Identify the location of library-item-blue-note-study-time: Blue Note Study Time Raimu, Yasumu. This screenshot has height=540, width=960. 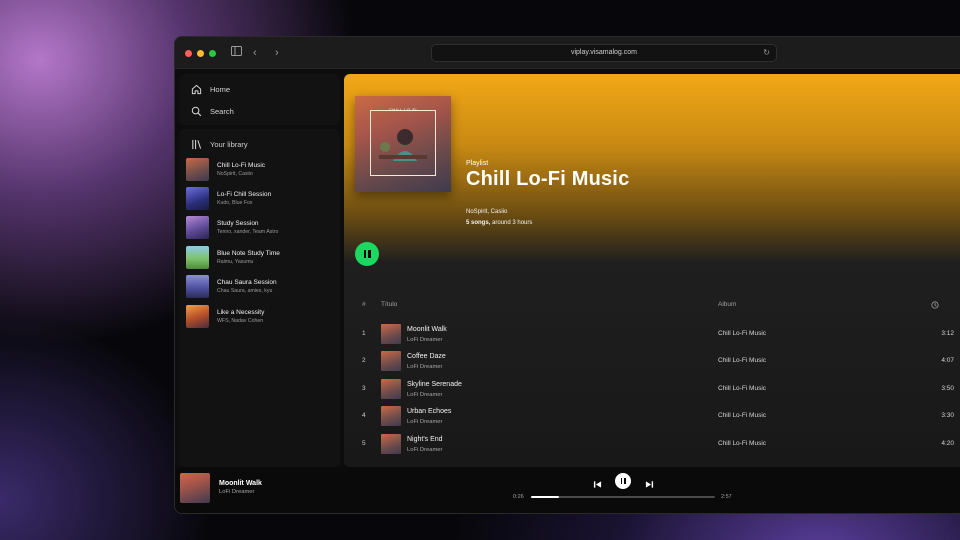
(261, 257).